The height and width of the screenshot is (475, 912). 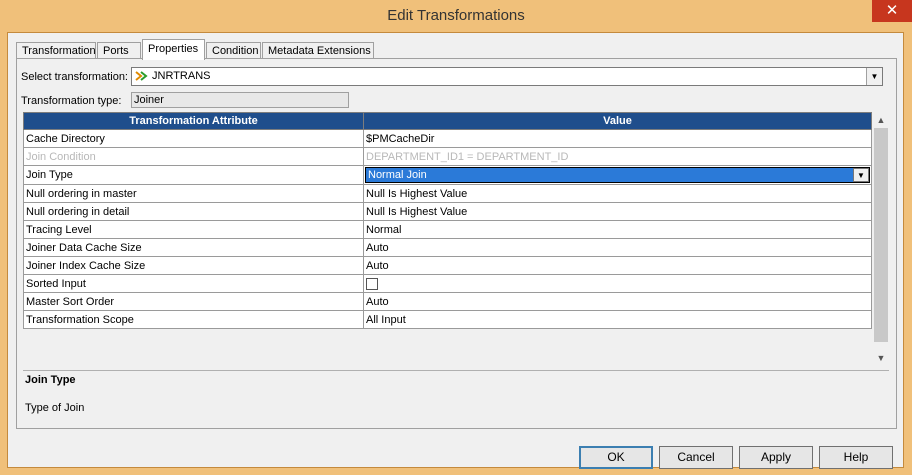 What do you see at coordinates (193, 175) in the screenshot?
I see `attribute-cell: Join Type` at bounding box center [193, 175].